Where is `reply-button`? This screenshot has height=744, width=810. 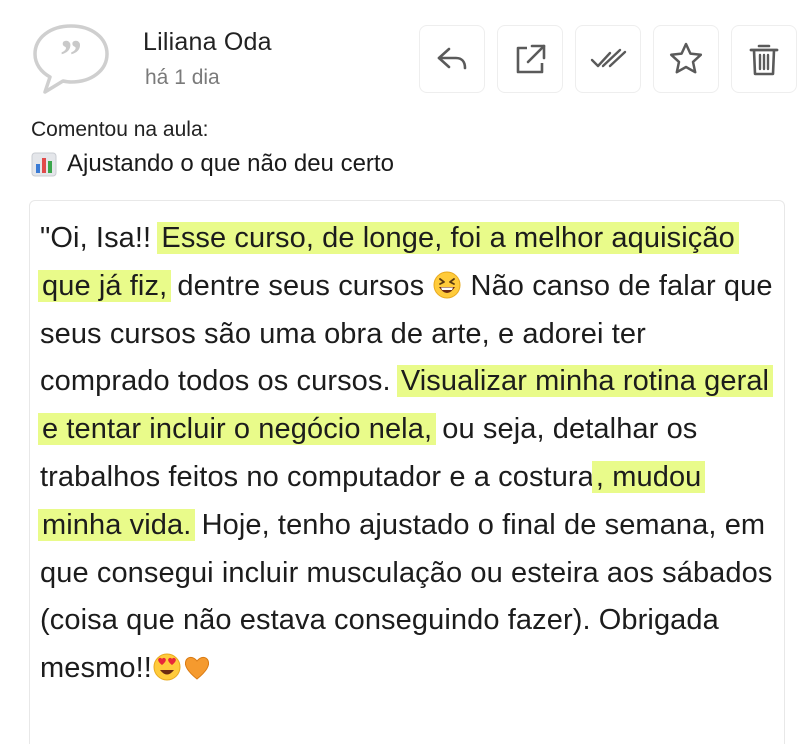 reply-button is located at coordinates (452, 59).